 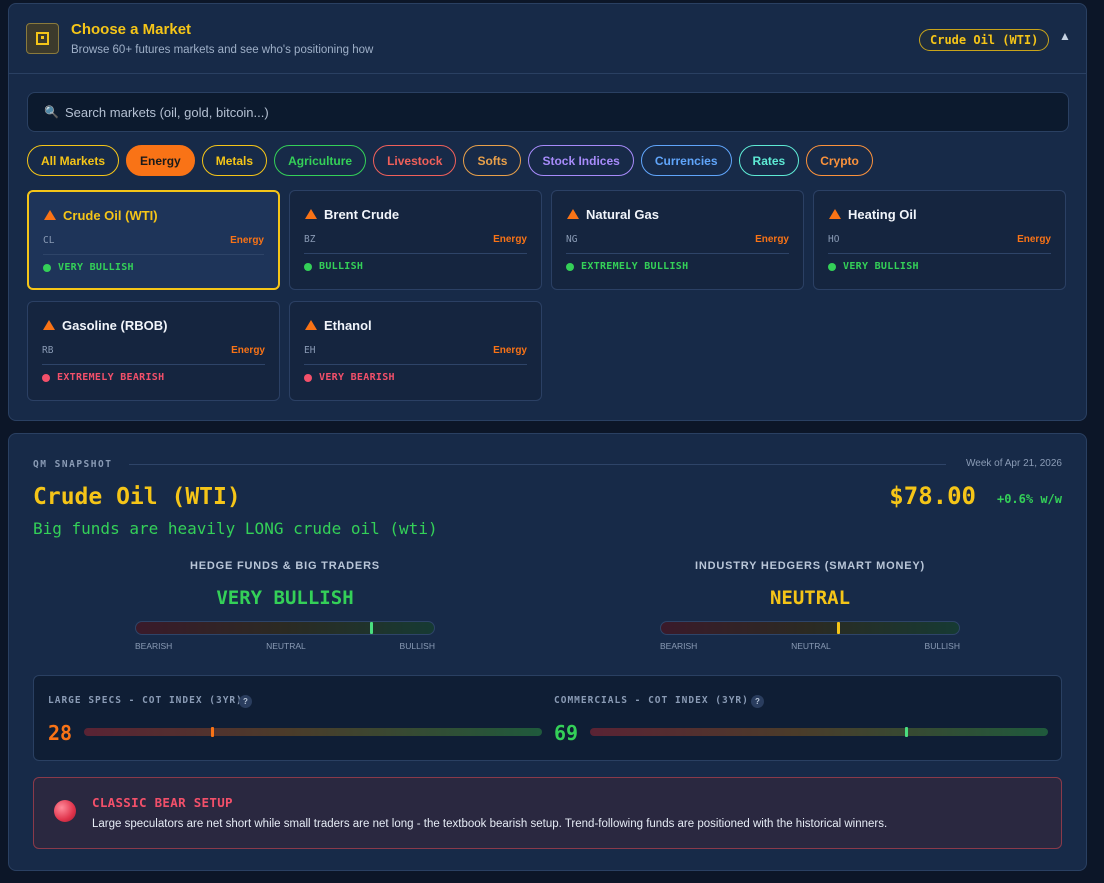 What do you see at coordinates (348, 325) in the screenshot?
I see `market-name: Ethanol` at bounding box center [348, 325].